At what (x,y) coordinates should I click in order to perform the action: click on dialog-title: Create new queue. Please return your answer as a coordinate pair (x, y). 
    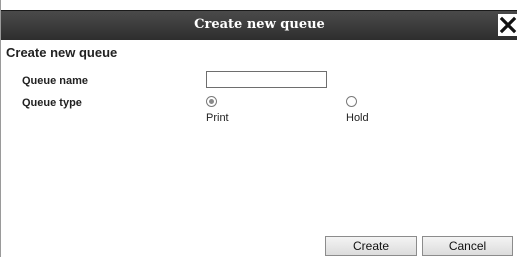
    Looking at the image, I should click on (259, 24).